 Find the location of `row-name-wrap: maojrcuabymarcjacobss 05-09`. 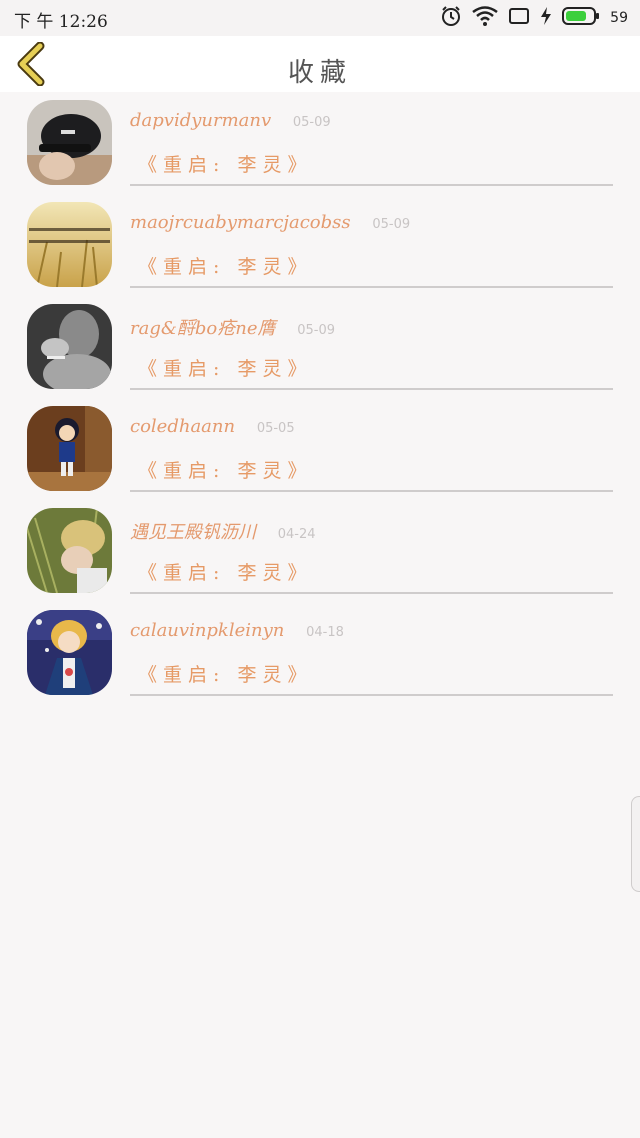

row-name-wrap: maojrcuabymarcjacobss 05-09 is located at coordinates (270, 222).